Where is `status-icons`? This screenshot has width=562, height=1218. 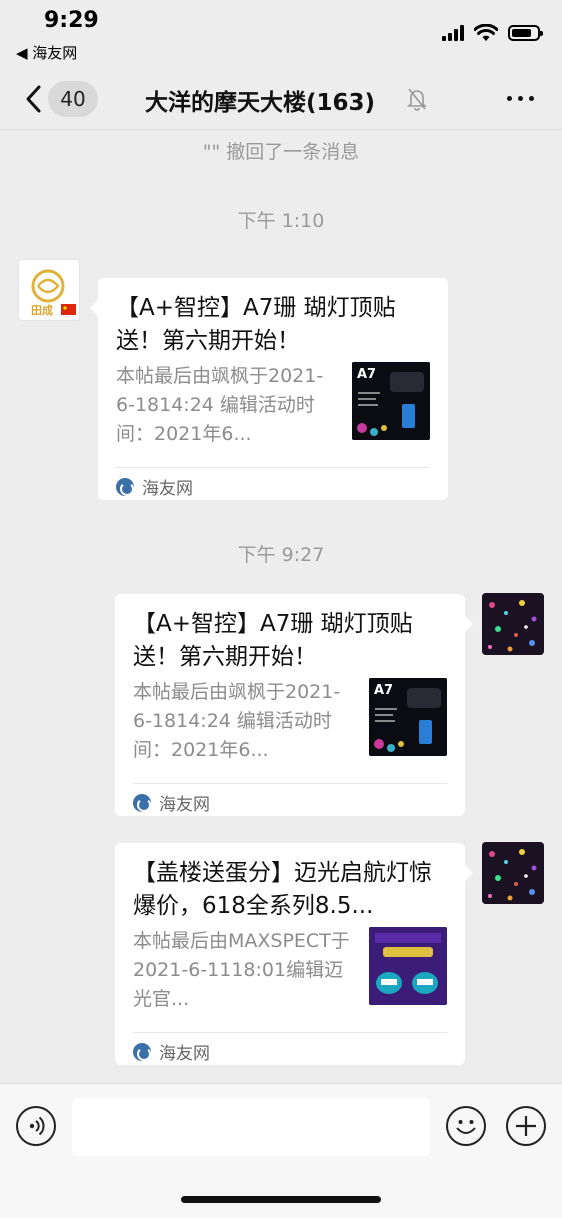
status-icons is located at coordinates (492, 33).